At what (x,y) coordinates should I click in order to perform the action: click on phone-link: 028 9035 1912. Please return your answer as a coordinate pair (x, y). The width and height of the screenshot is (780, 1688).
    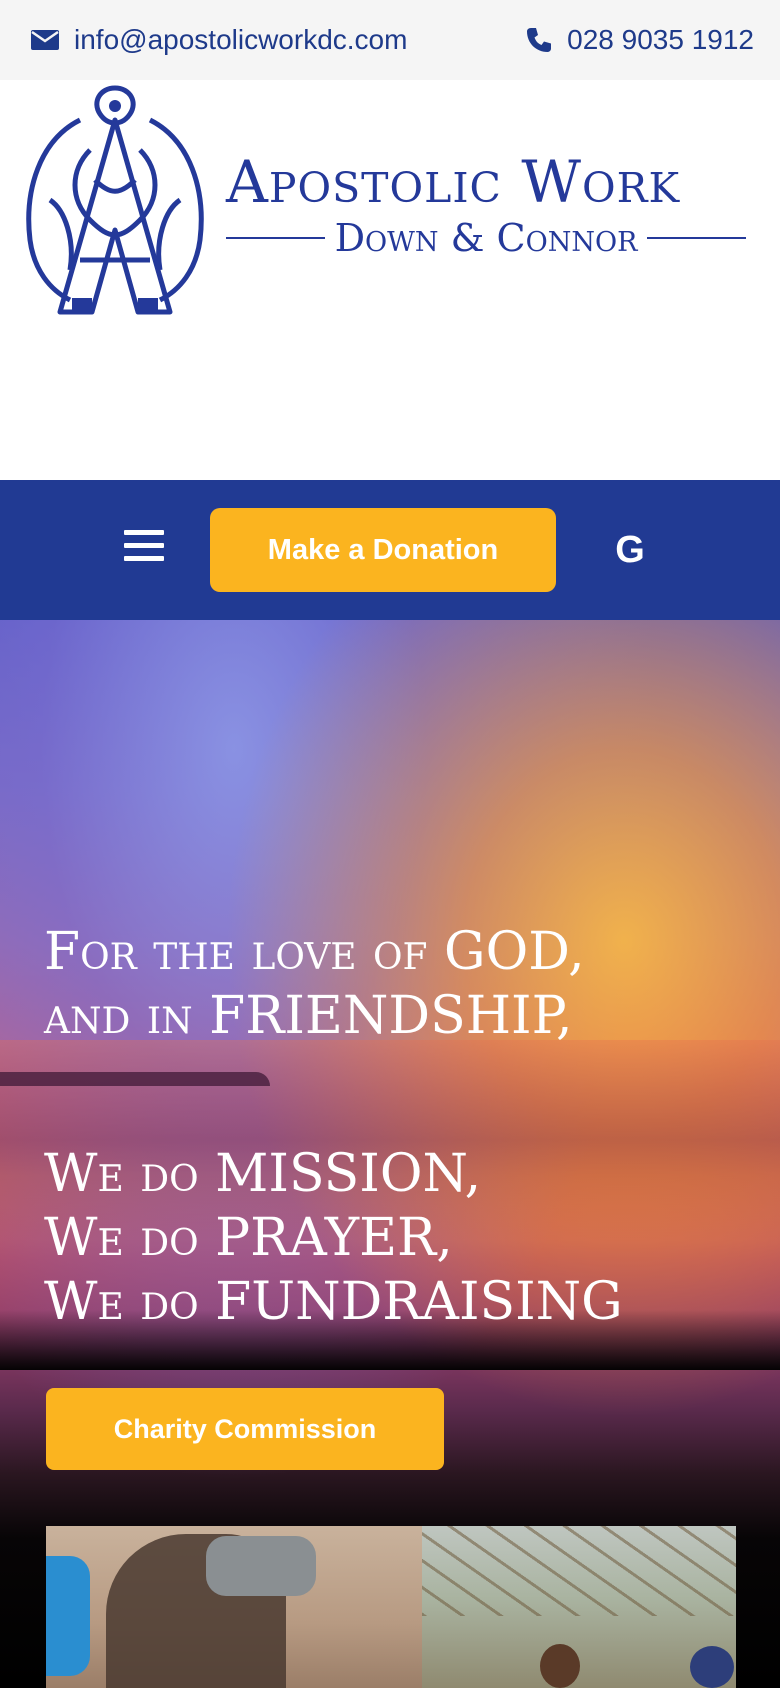
    Looking at the image, I should click on (639, 40).